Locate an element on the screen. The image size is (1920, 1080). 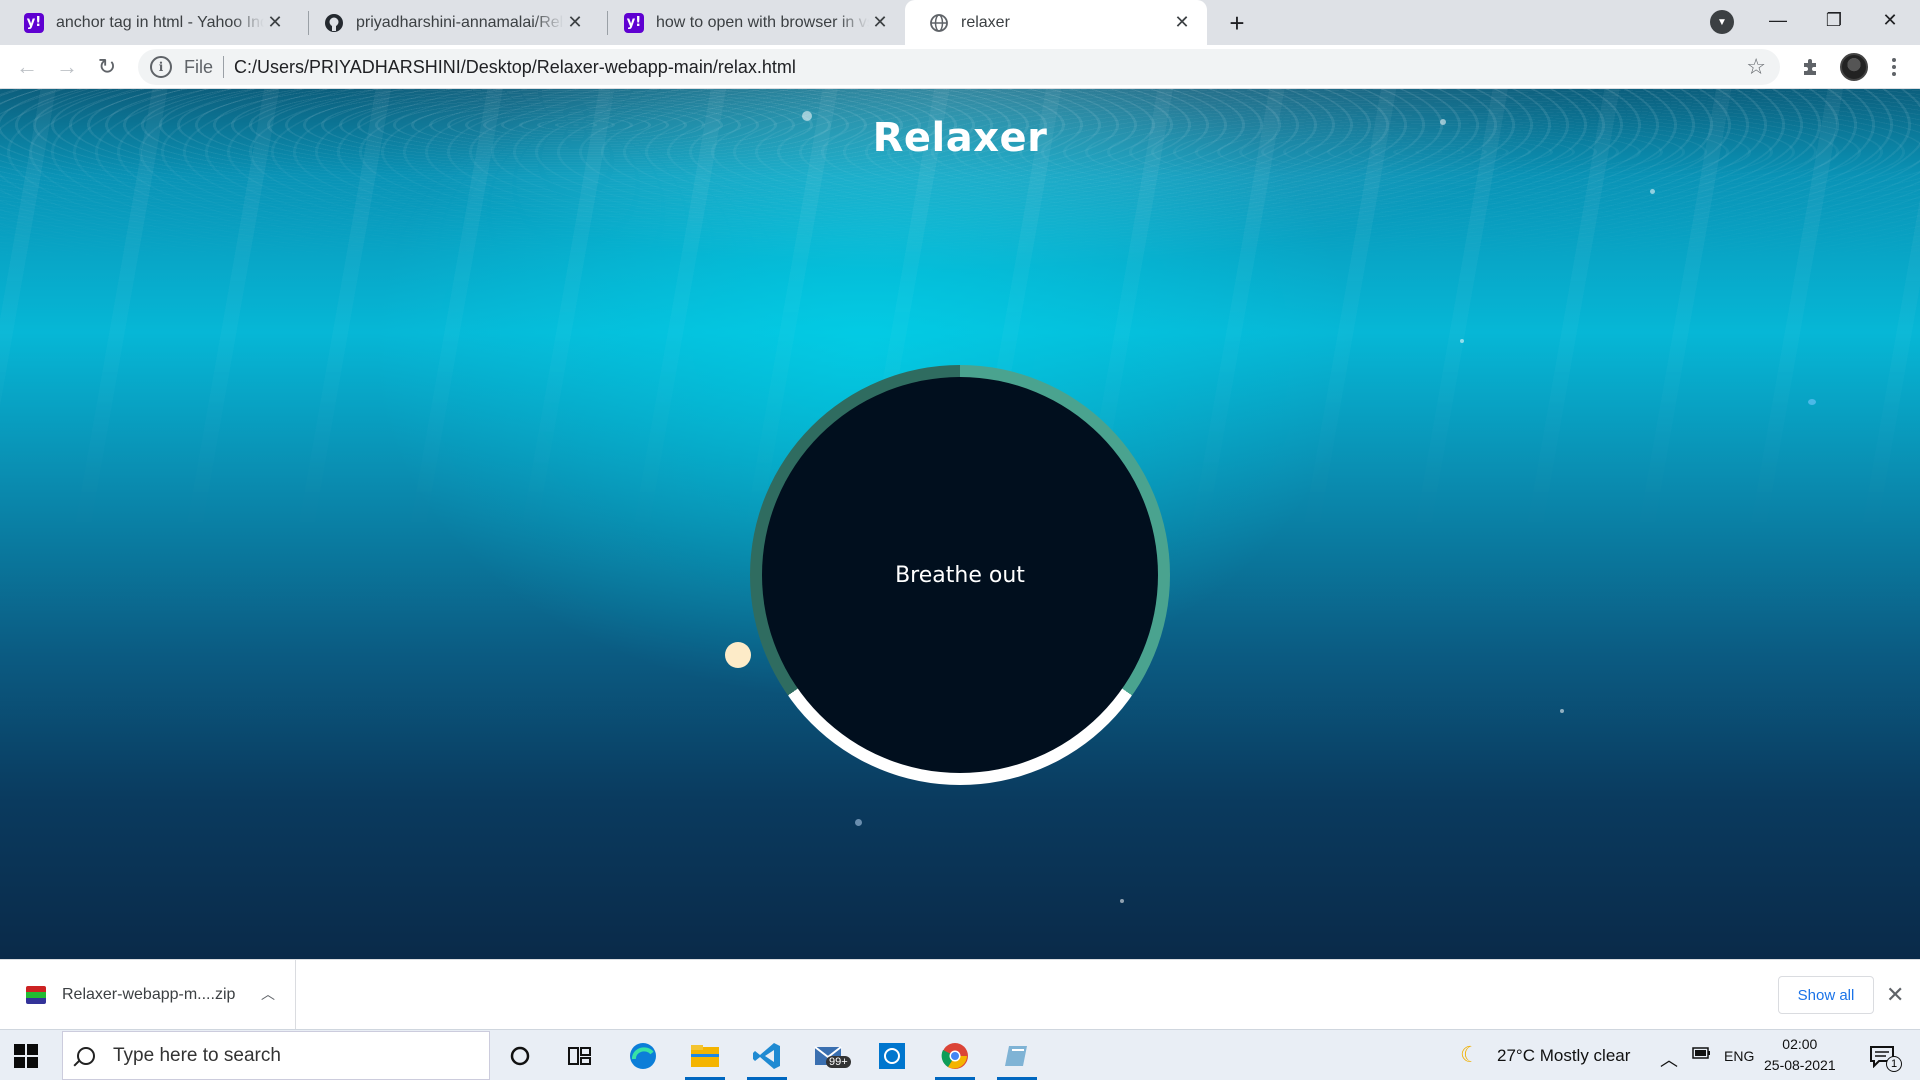
taskbar-search: Type here to search is located at coordinates (276, 1055).